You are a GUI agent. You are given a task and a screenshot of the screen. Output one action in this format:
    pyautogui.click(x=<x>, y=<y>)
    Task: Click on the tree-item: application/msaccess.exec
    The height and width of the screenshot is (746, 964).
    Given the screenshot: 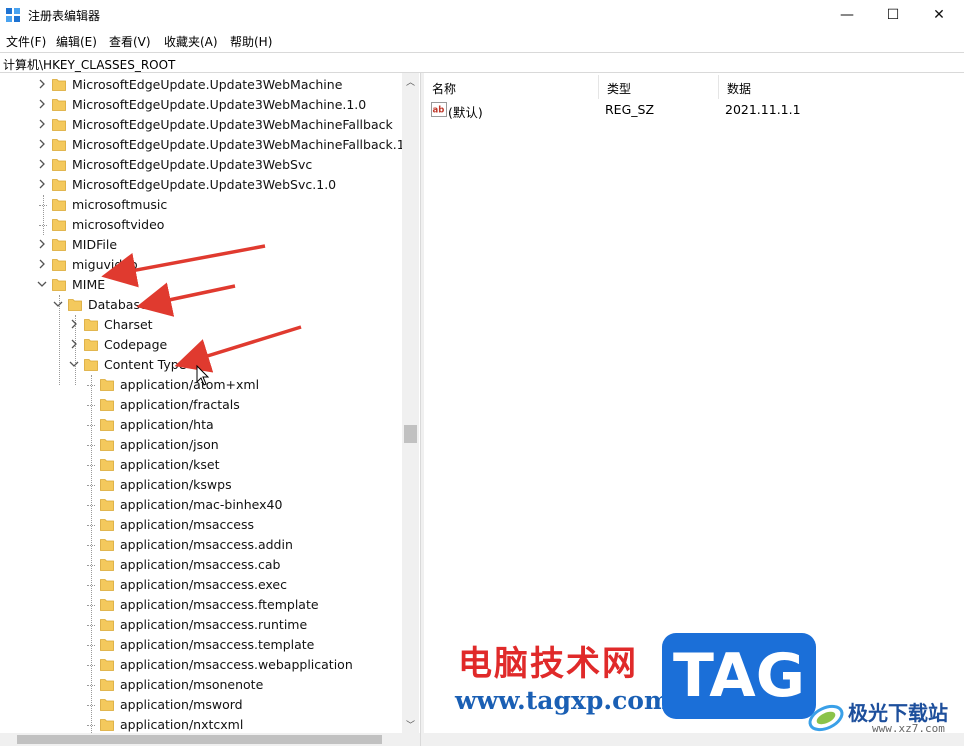 What is the action you would take?
    pyautogui.click(x=201, y=585)
    